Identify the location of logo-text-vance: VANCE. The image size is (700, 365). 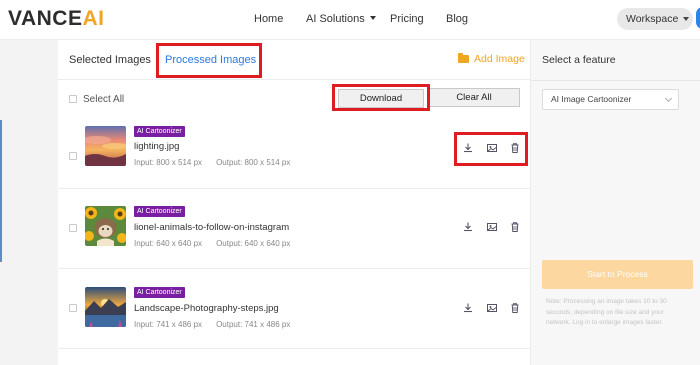
(45, 18).